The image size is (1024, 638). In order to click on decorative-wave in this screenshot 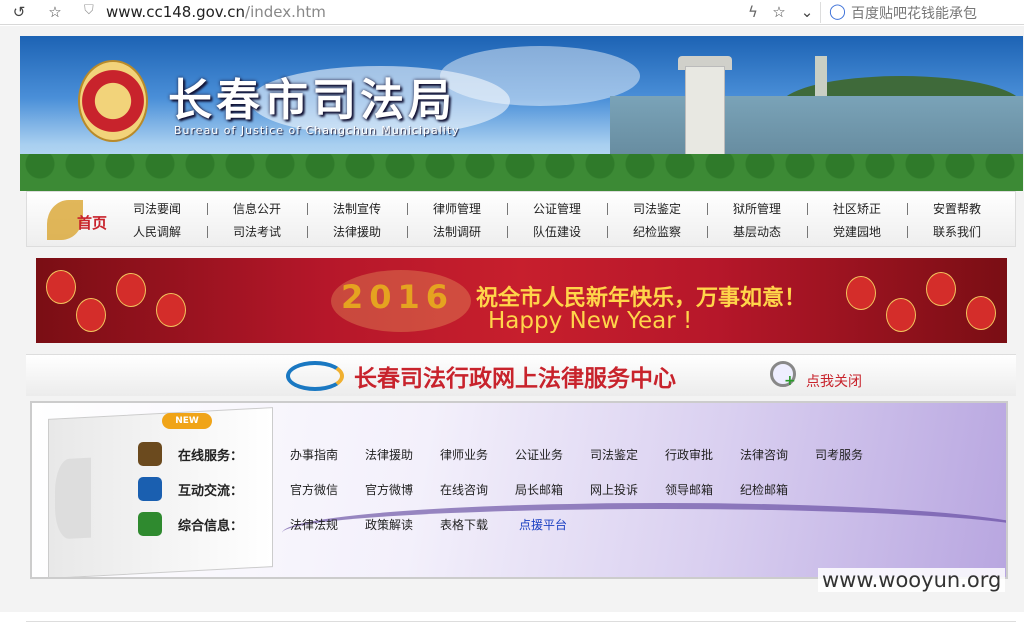, I will do `click(644, 533)`.